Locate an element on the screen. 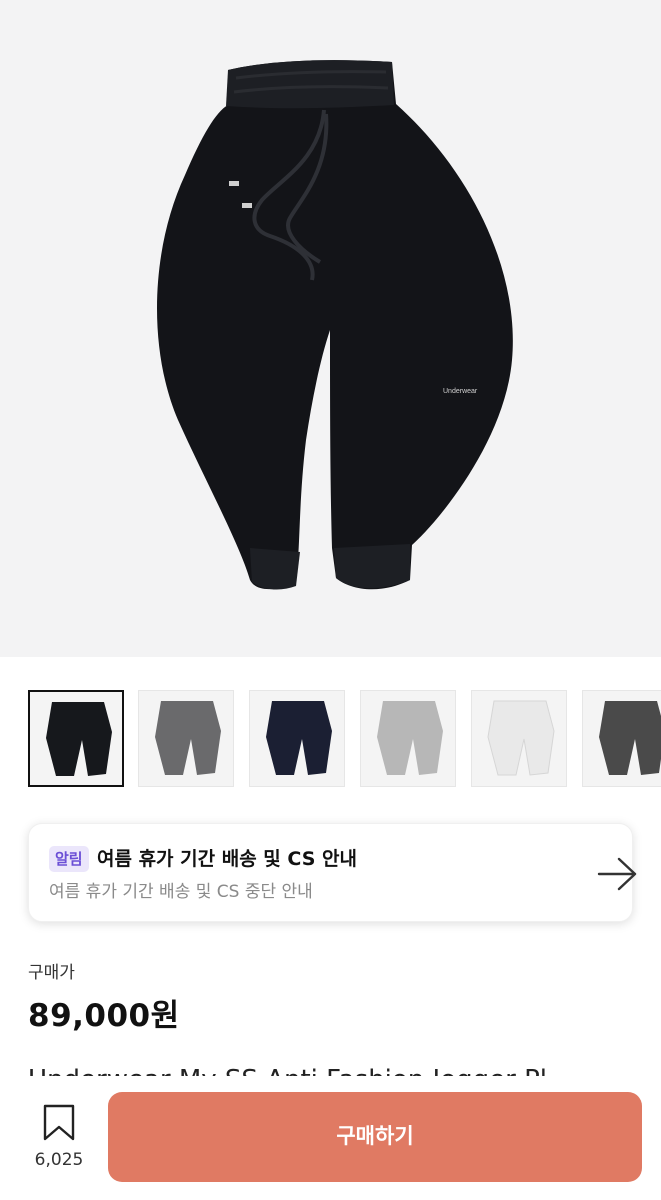 This screenshot has width=661, height=1200. arrow-right-icon is located at coordinates (618, 874).